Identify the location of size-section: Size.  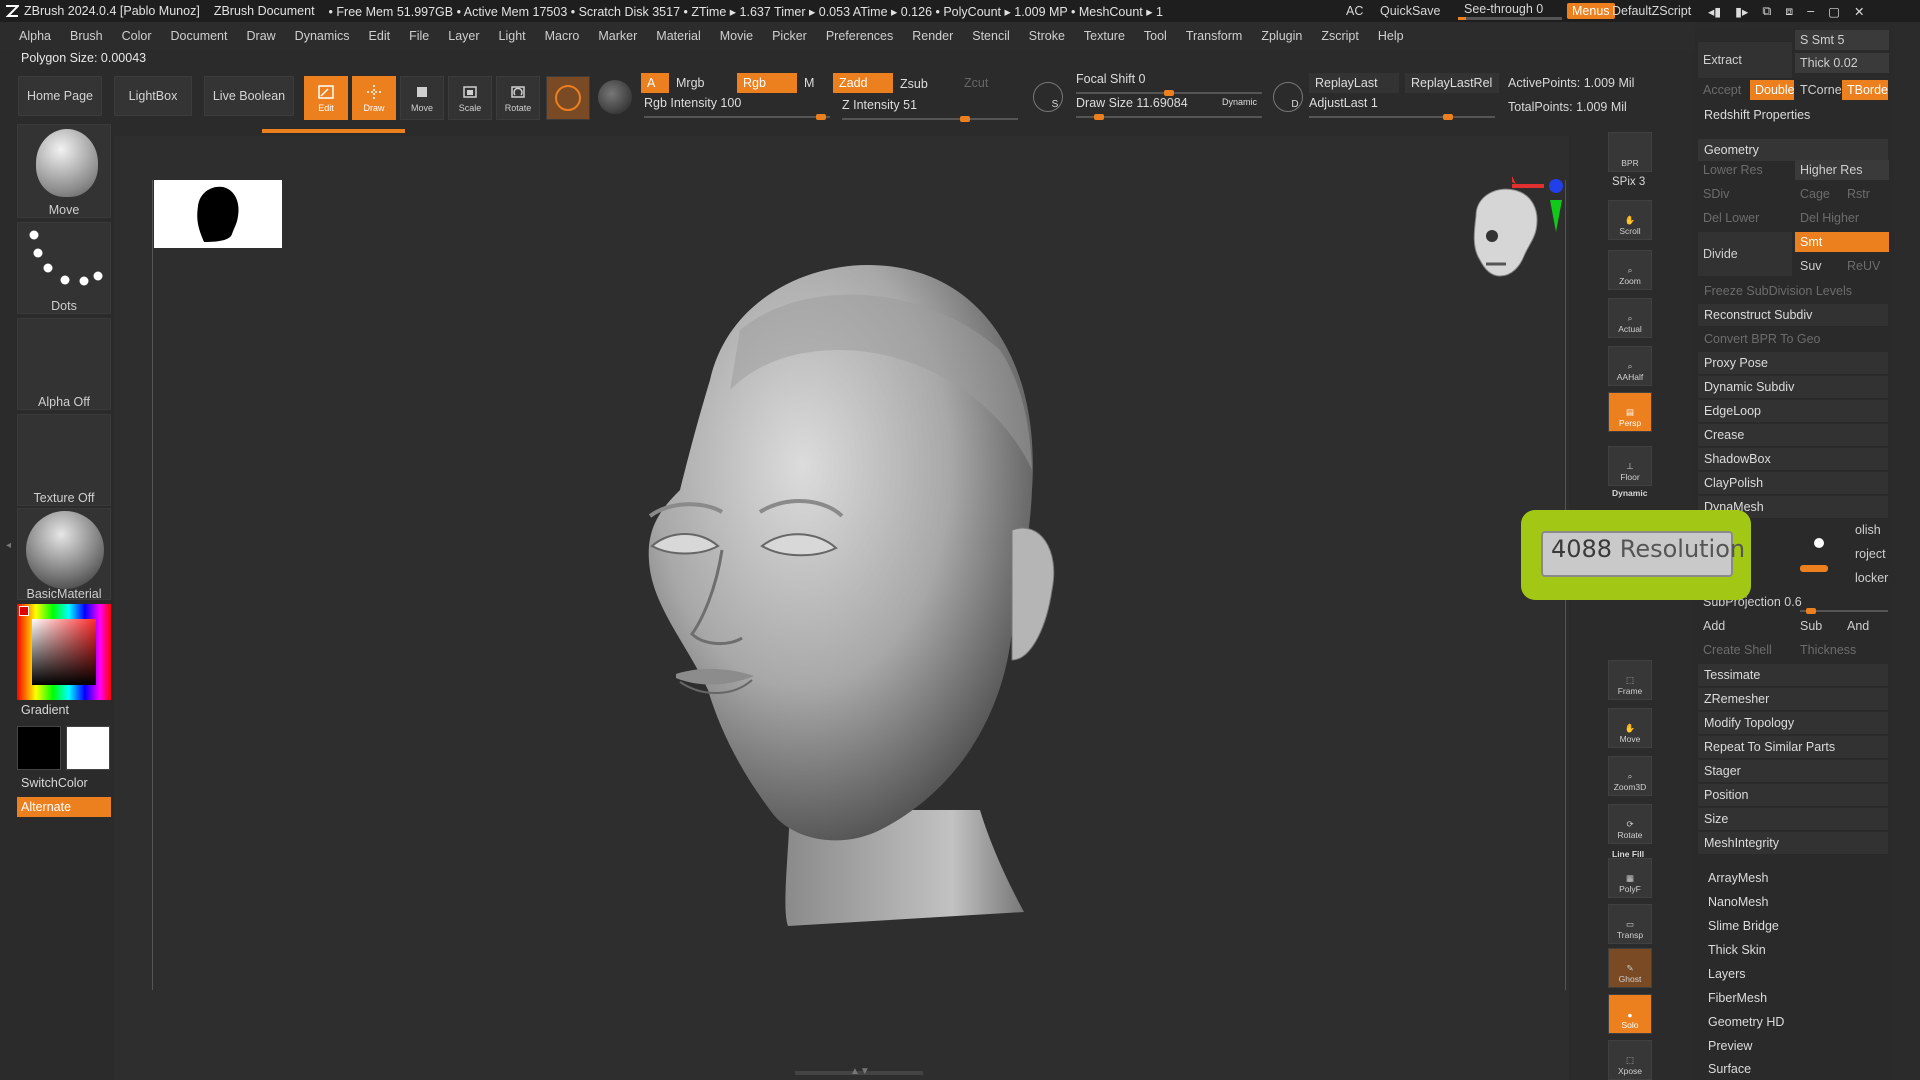
(1793, 819).